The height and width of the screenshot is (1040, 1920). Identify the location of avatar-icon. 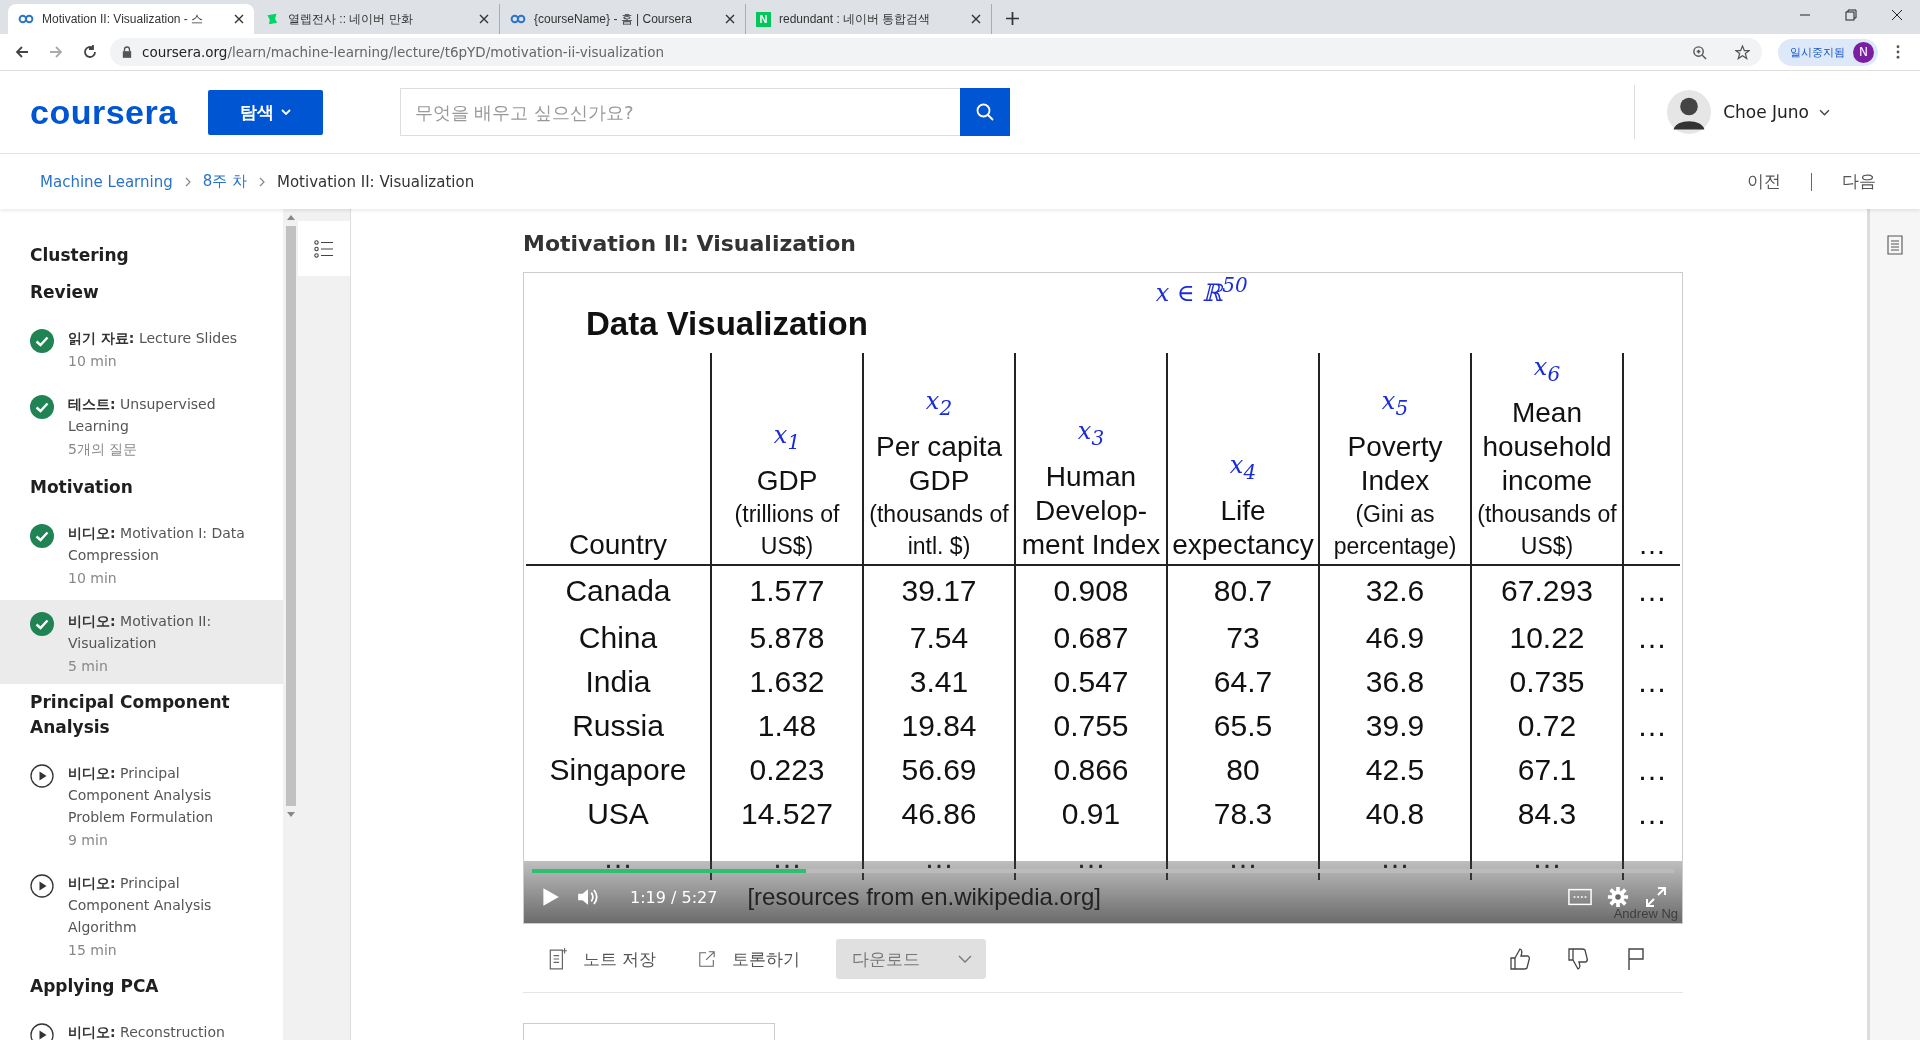
(1689, 112).